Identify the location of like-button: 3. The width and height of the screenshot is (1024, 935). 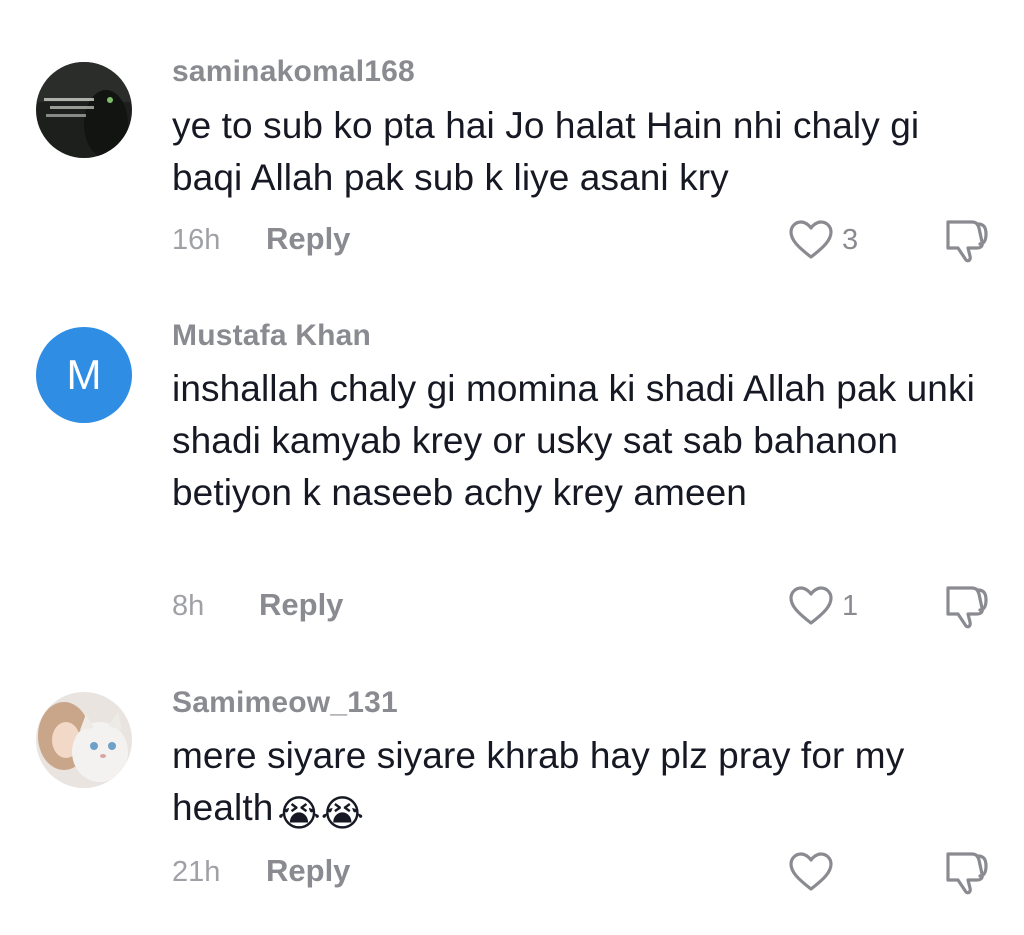
(823, 240).